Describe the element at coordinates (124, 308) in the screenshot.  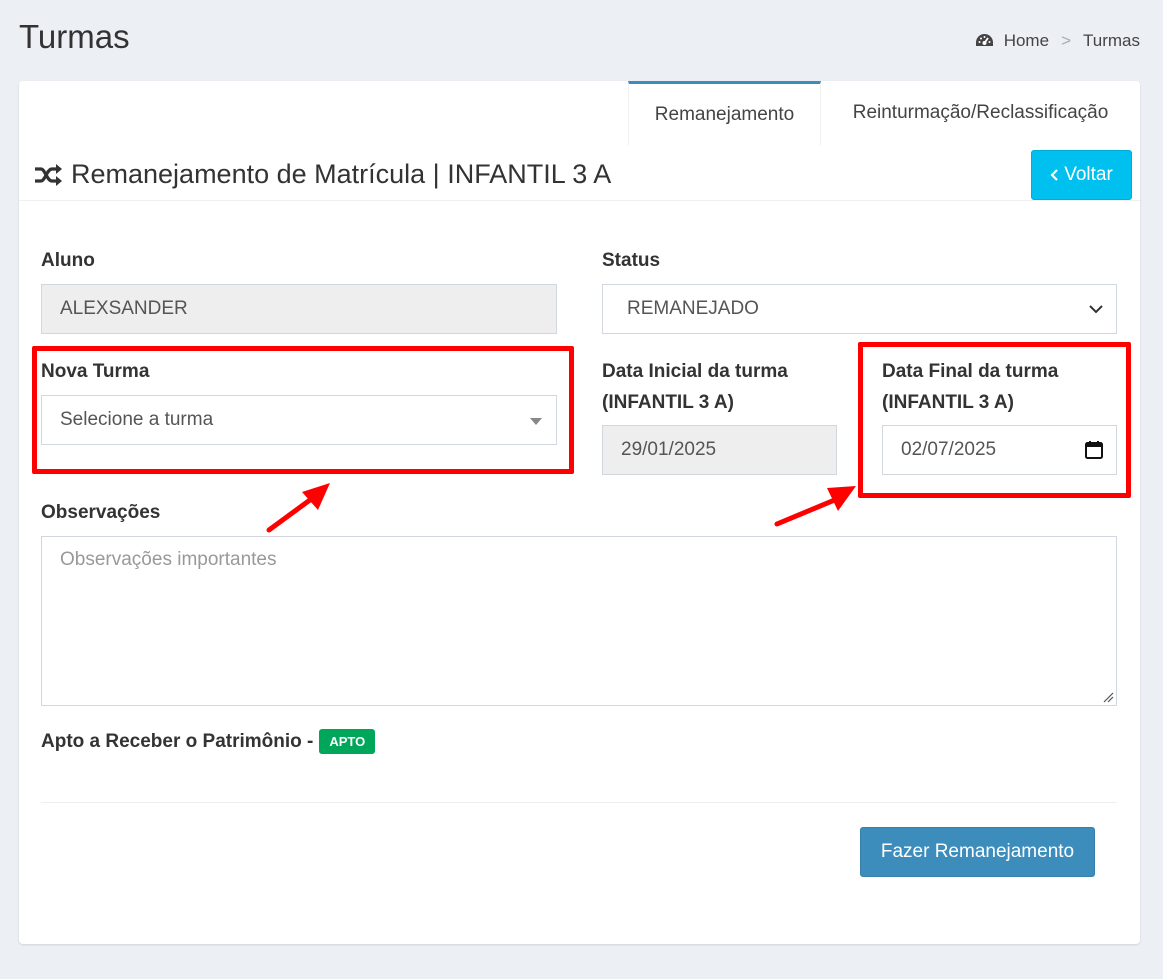
I see `aluno-value: ALEXSANDER` at that location.